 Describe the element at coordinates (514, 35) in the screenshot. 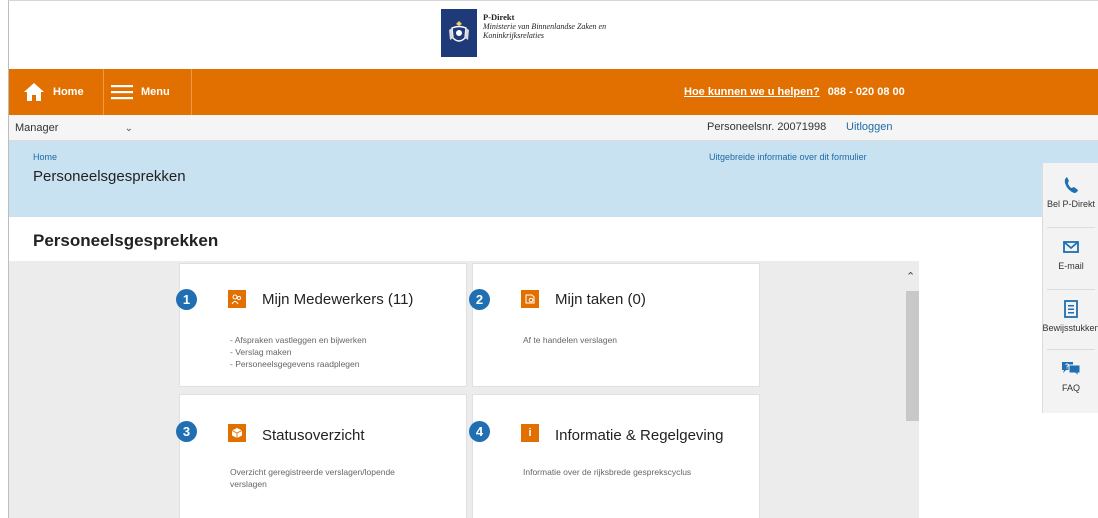

I see `logo-line-2: Koninkrijksrelaties` at that location.